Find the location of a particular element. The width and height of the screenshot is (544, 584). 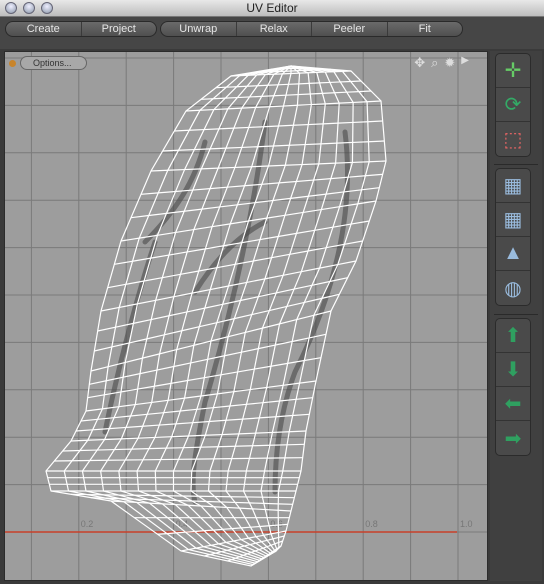

axis-tick-label: 1.0 is located at coordinates (466, 524).